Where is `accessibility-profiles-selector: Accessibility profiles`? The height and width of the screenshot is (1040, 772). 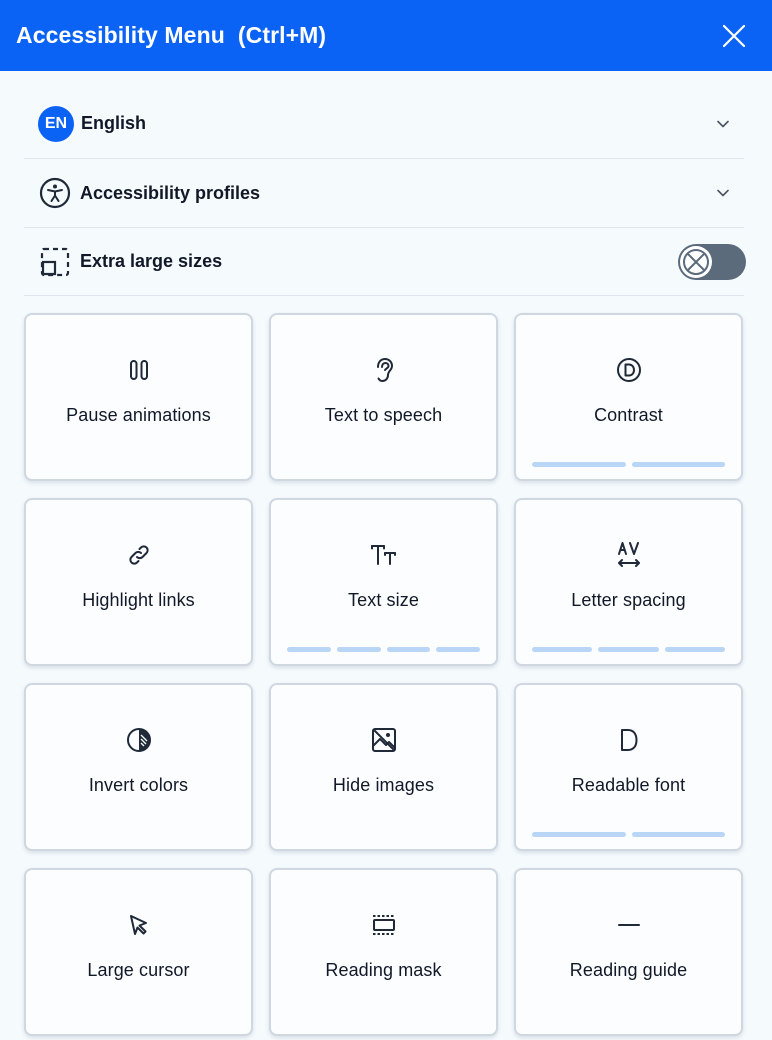
accessibility-profiles-selector: Accessibility profiles is located at coordinates (384, 193).